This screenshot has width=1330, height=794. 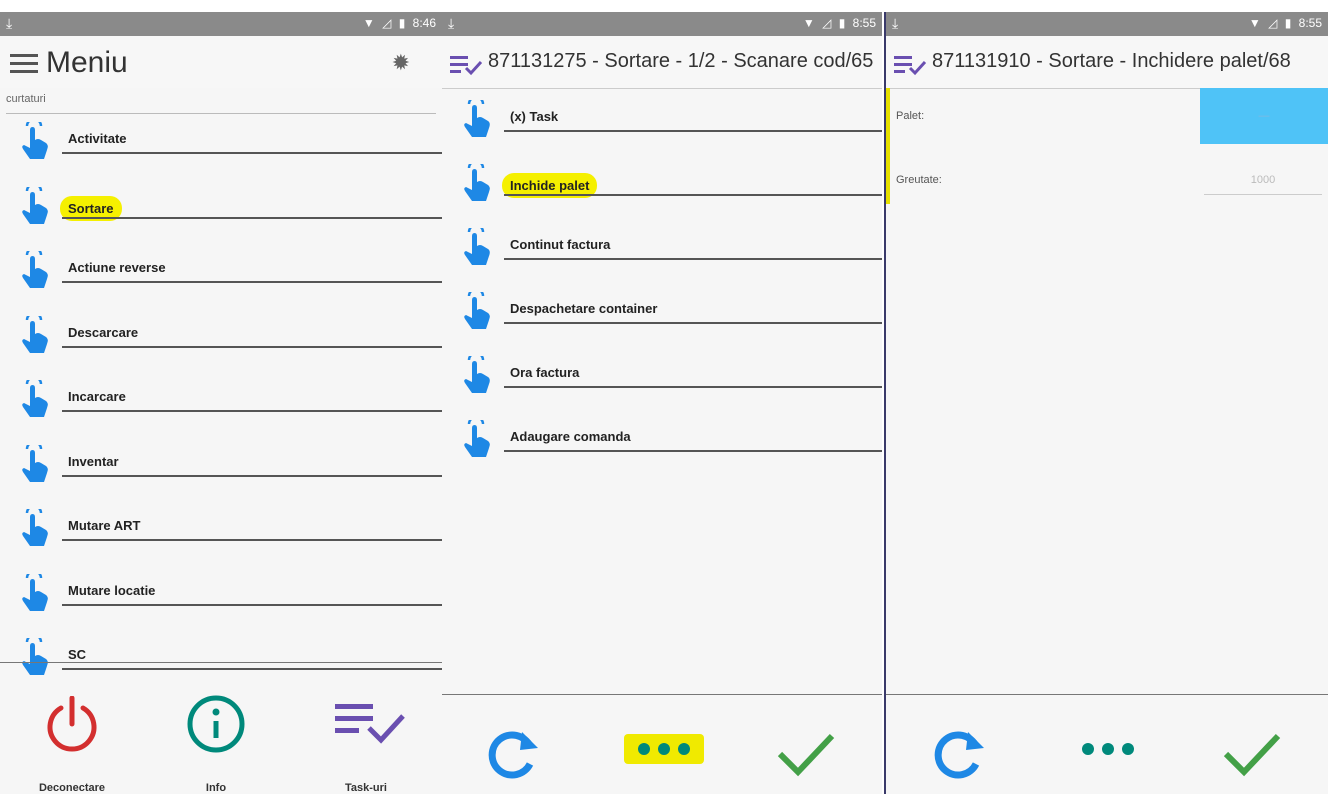 What do you see at coordinates (1107, 118) in the screenshot?
I see `form-row-palet: Palet: —` at bounding box center [1107, 118].